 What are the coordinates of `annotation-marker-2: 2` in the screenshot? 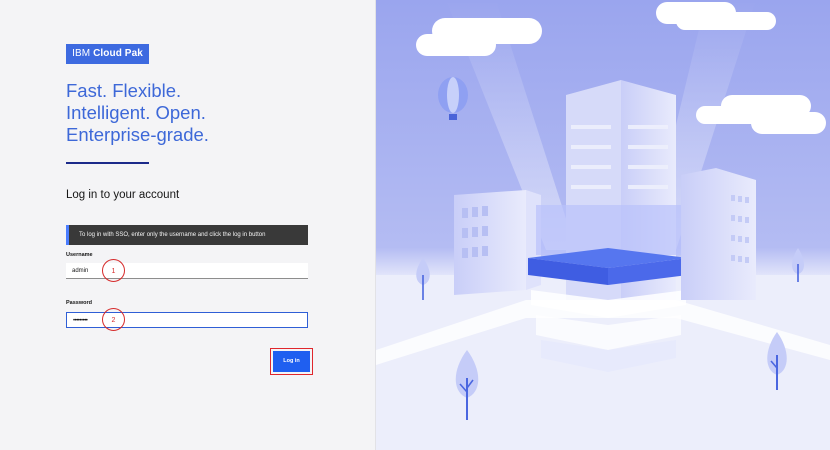 It's located at (113, 319).